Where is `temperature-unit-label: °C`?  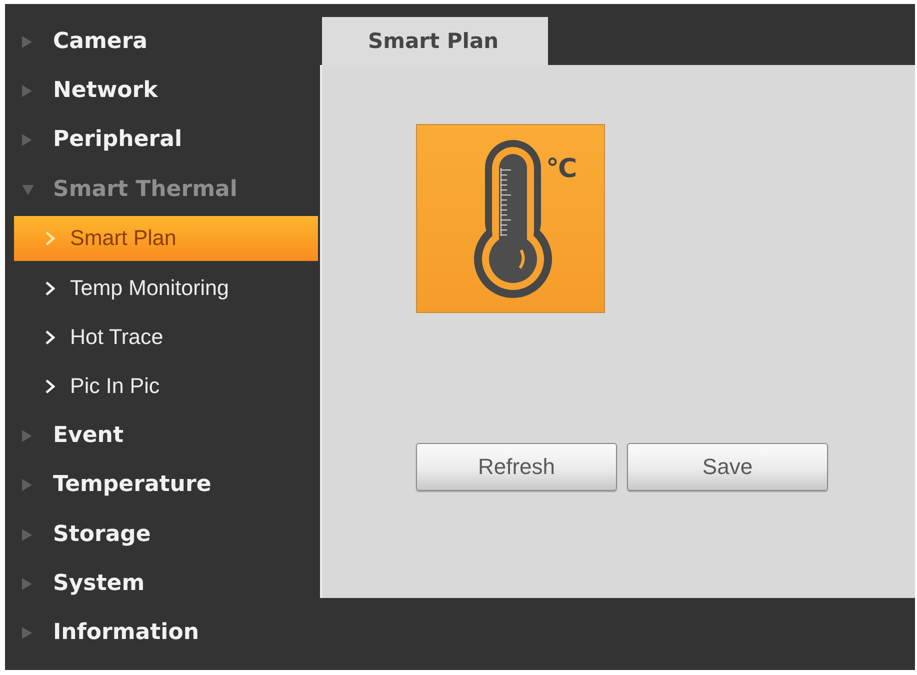 temperature-unit-label: °C is located at coordinates (561, 169).